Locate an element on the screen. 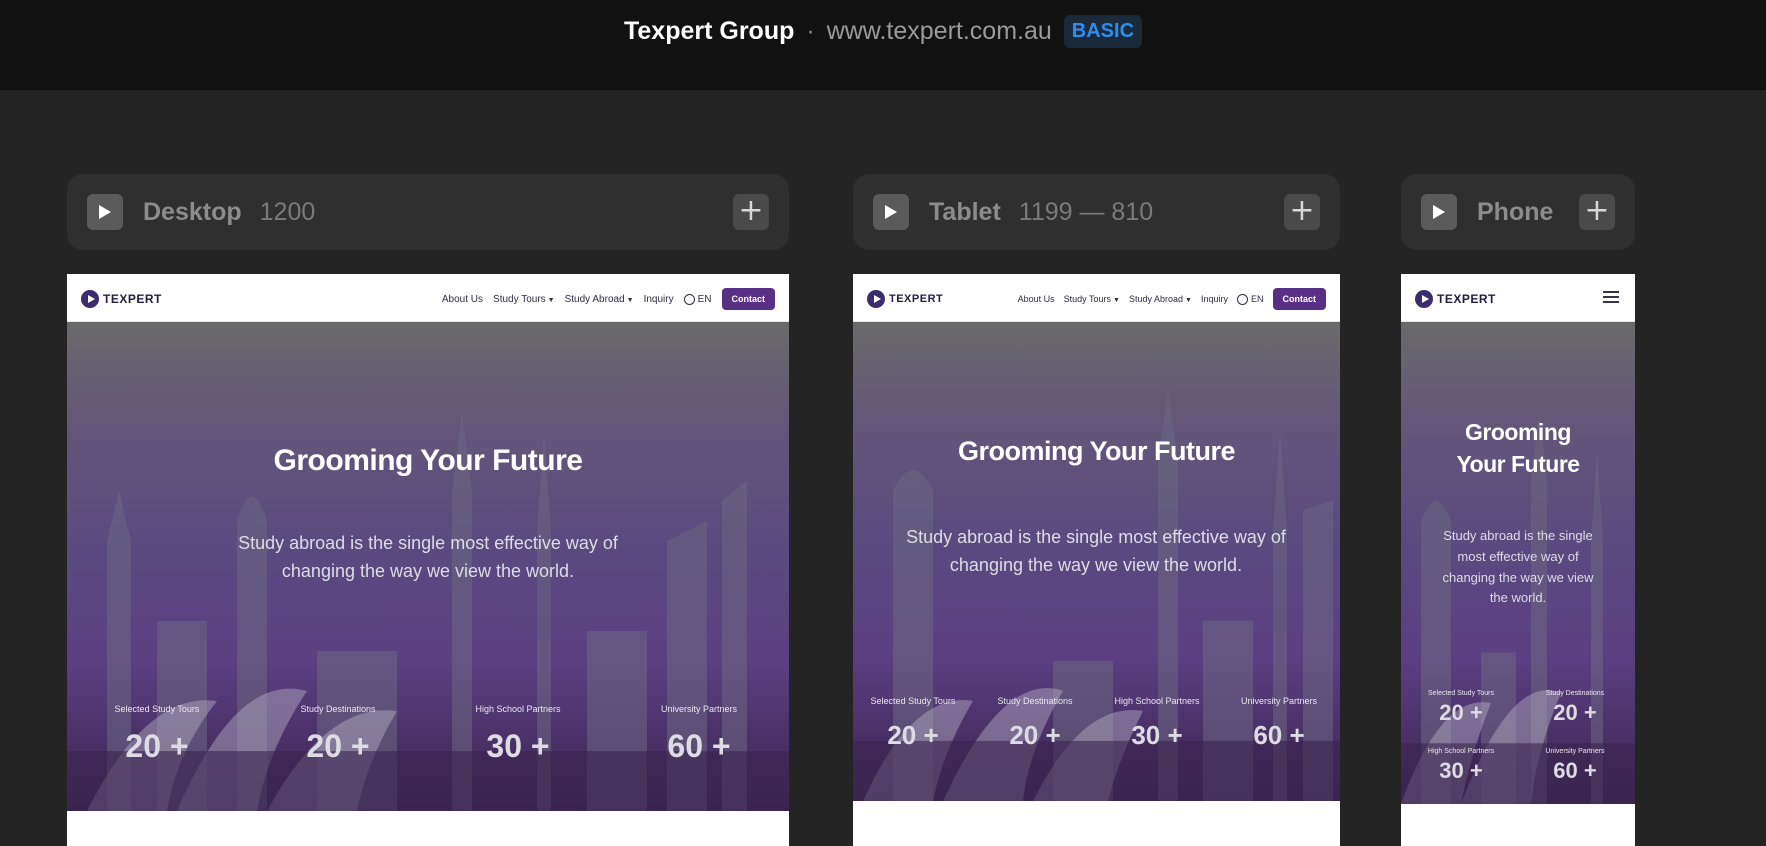  viewport-header-tablet: Tablet 1199 — 810 + is located at coordinates (1096, 212).